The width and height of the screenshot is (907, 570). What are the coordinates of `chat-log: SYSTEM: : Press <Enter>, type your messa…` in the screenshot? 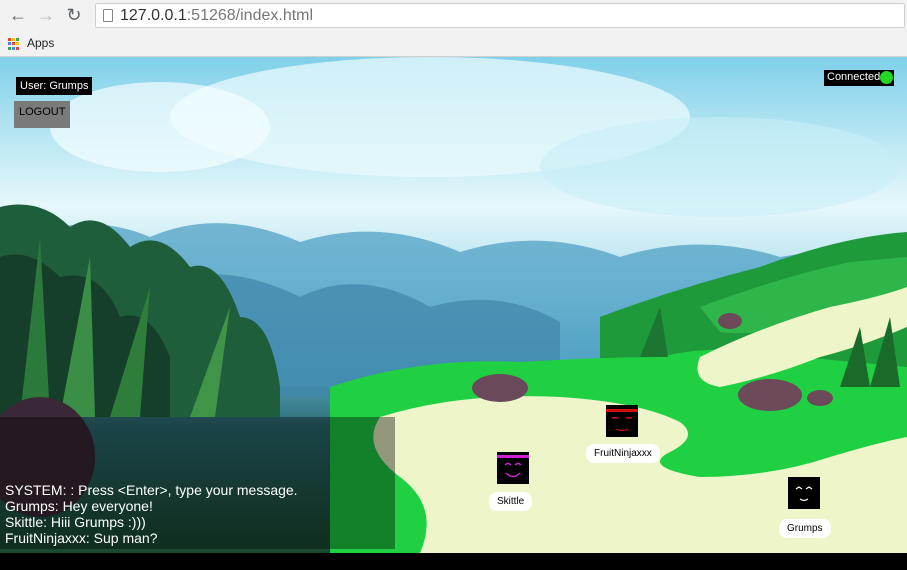 It's located at (197, 483).